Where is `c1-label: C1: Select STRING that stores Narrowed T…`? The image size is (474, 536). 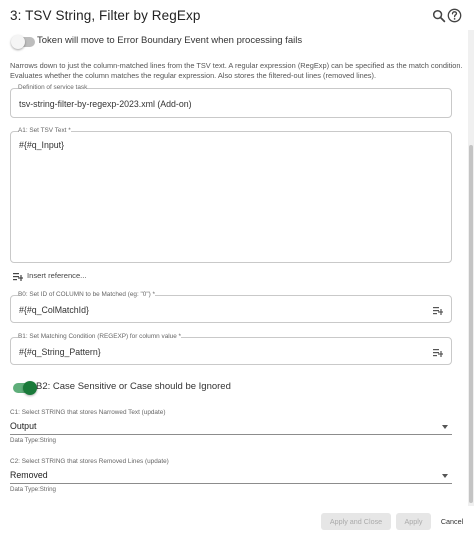 c1-label: C1: Select STRING that stores Narrowed T… is located at coordinates (88, 412).